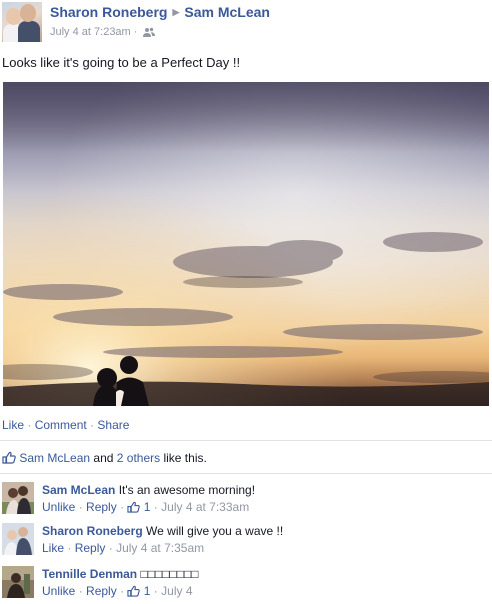  Describe the element at coordinates (92, 531) in the screenshot. I see `commenter-name: Sharon Roneberg` at that location.